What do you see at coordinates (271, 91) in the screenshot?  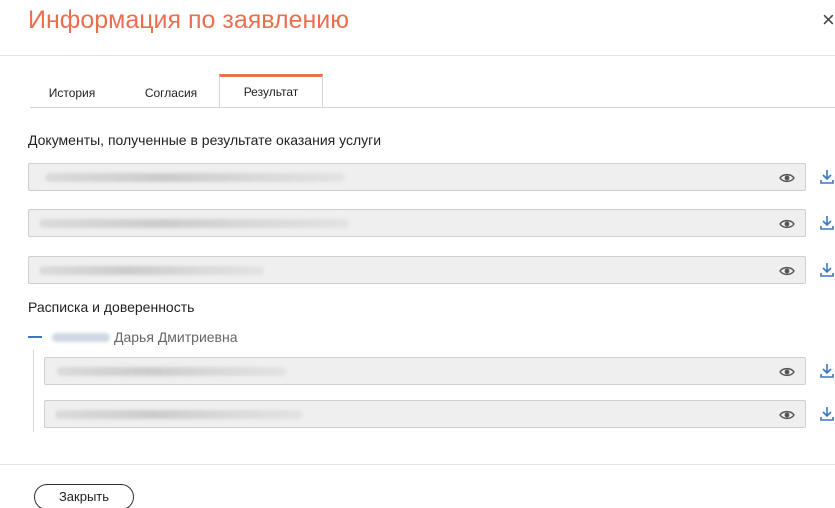 I see `tab-result: Результат` at bounding box center [271, 91].